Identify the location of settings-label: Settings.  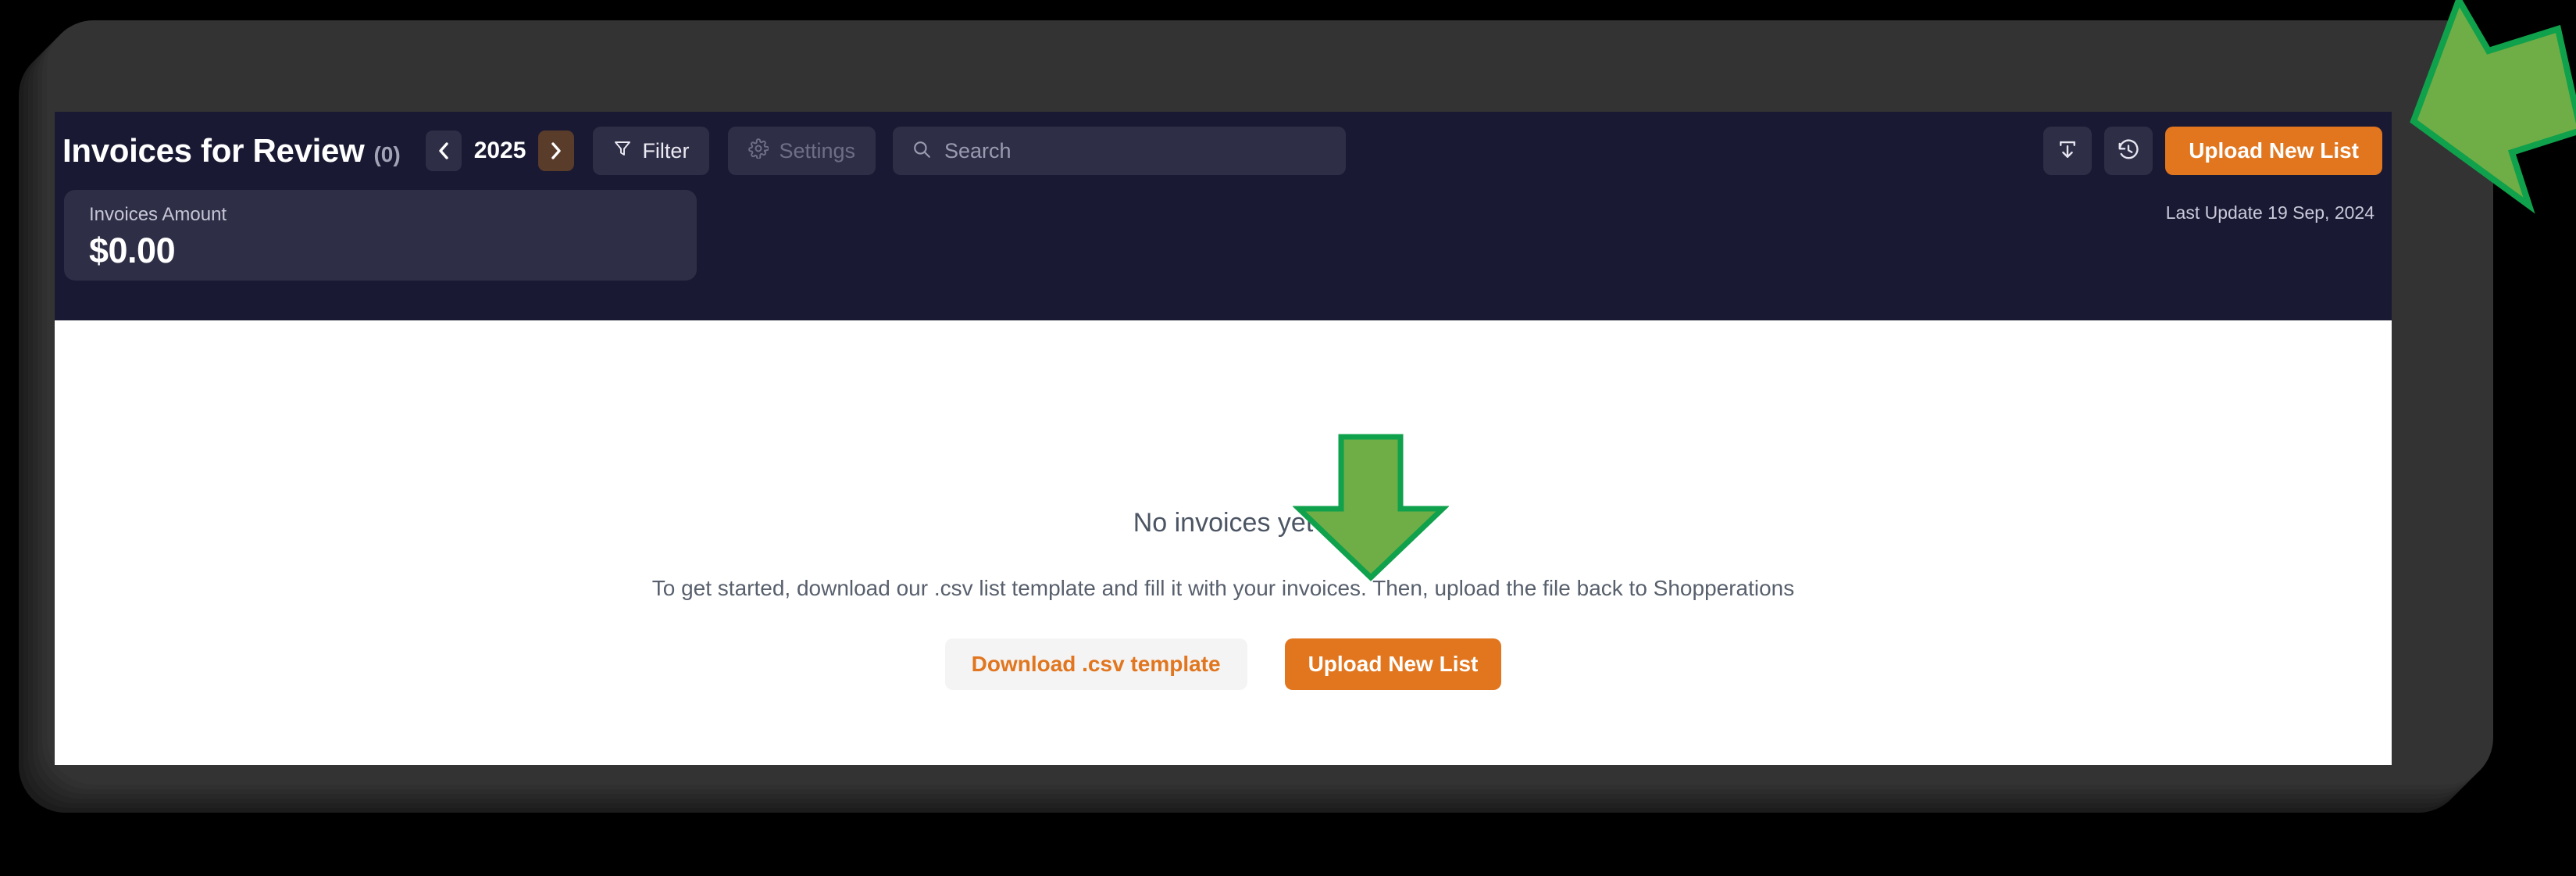
(817, 150).